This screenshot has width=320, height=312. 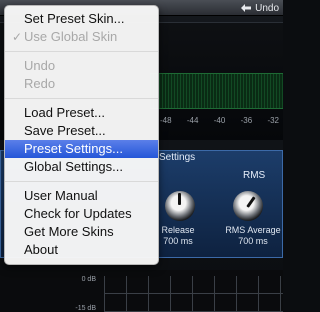 I want to click on release-label: Release, so click(x=178, y=230).